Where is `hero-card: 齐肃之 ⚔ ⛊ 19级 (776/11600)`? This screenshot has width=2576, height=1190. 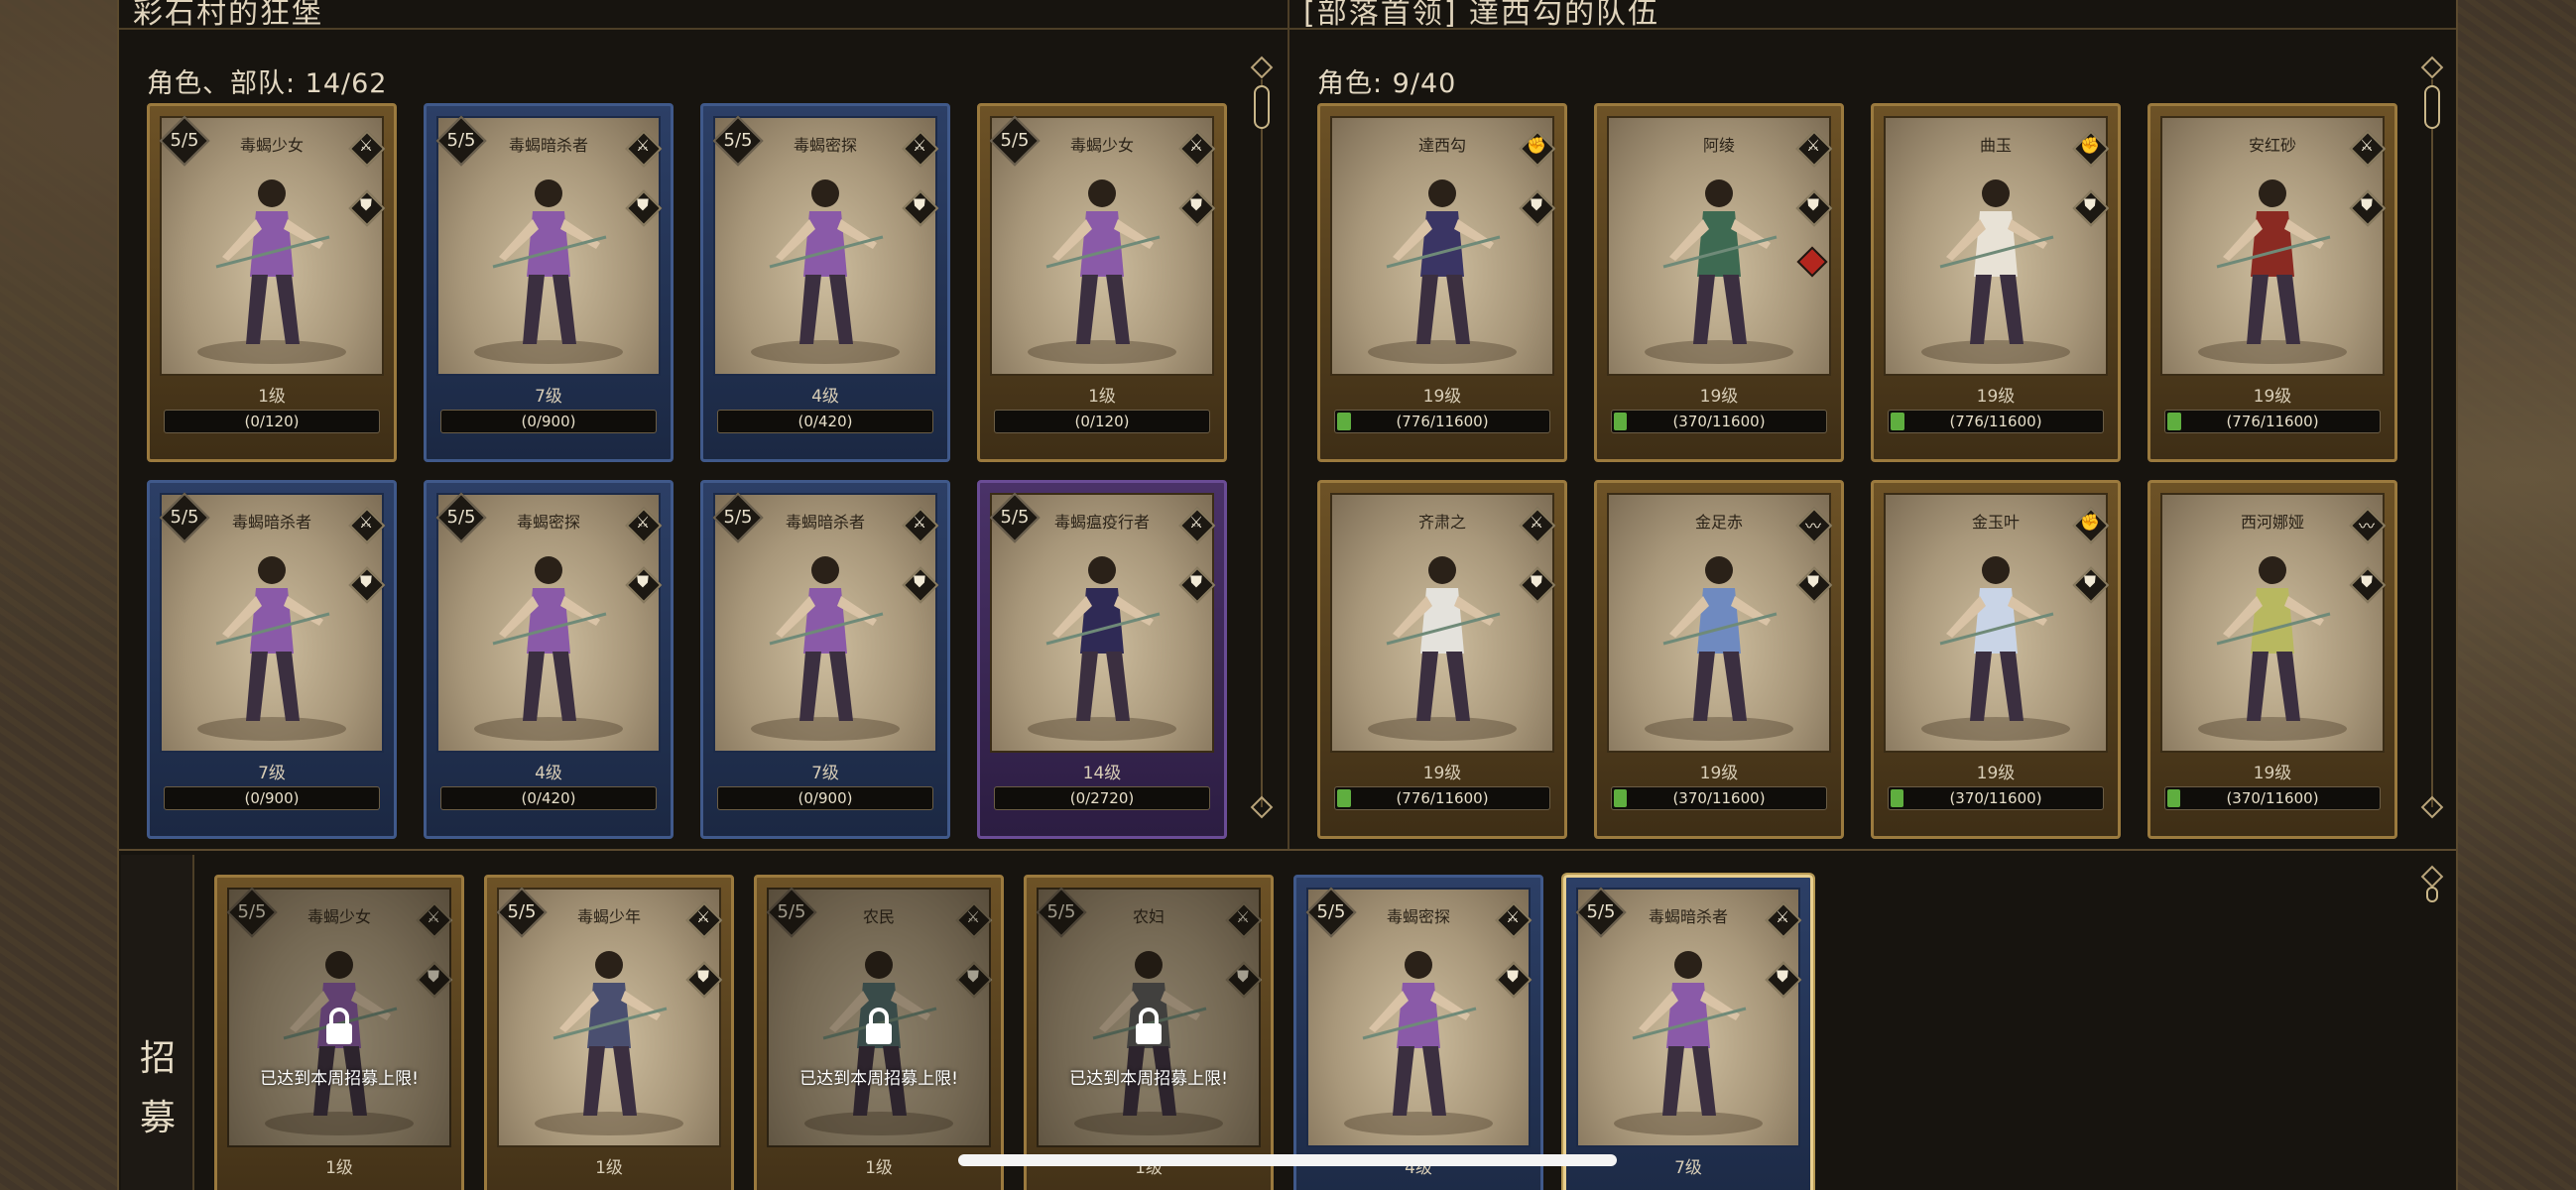
hero-card: 齐肃之 ⚔ ⛊ 19级 (776/11600) is located at coordinates (1442, 659).